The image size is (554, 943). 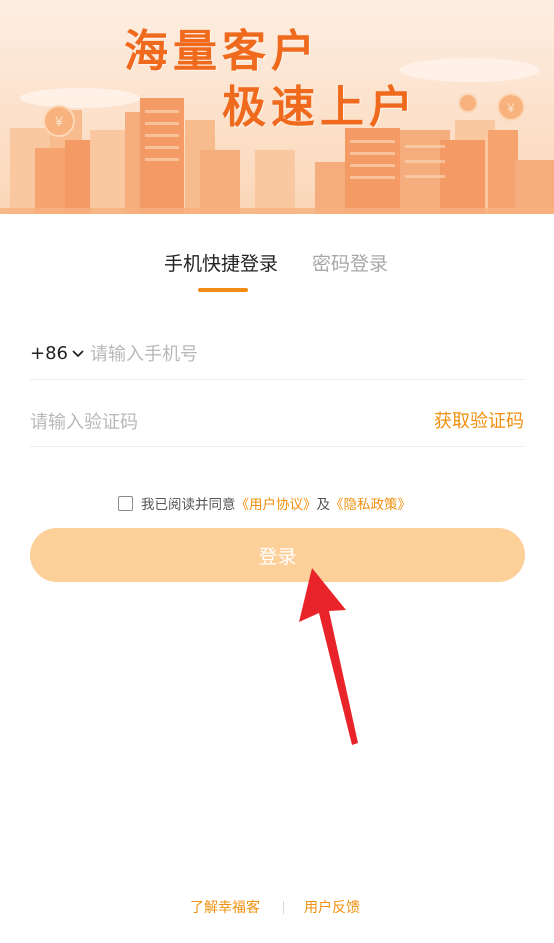 I want to click on login-tabs: 手机快捷登录 密码登录, so click(x=277, y=275).